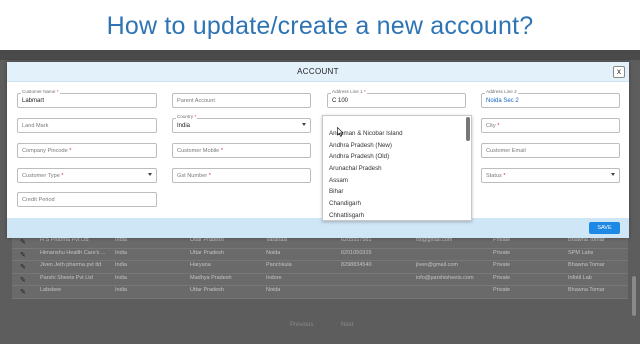 The width and height of the screenshot is (640, 360). Describe the element at coordinates (356, 252) in the screenshot. I see `table-cell: 6201050315` at that location.